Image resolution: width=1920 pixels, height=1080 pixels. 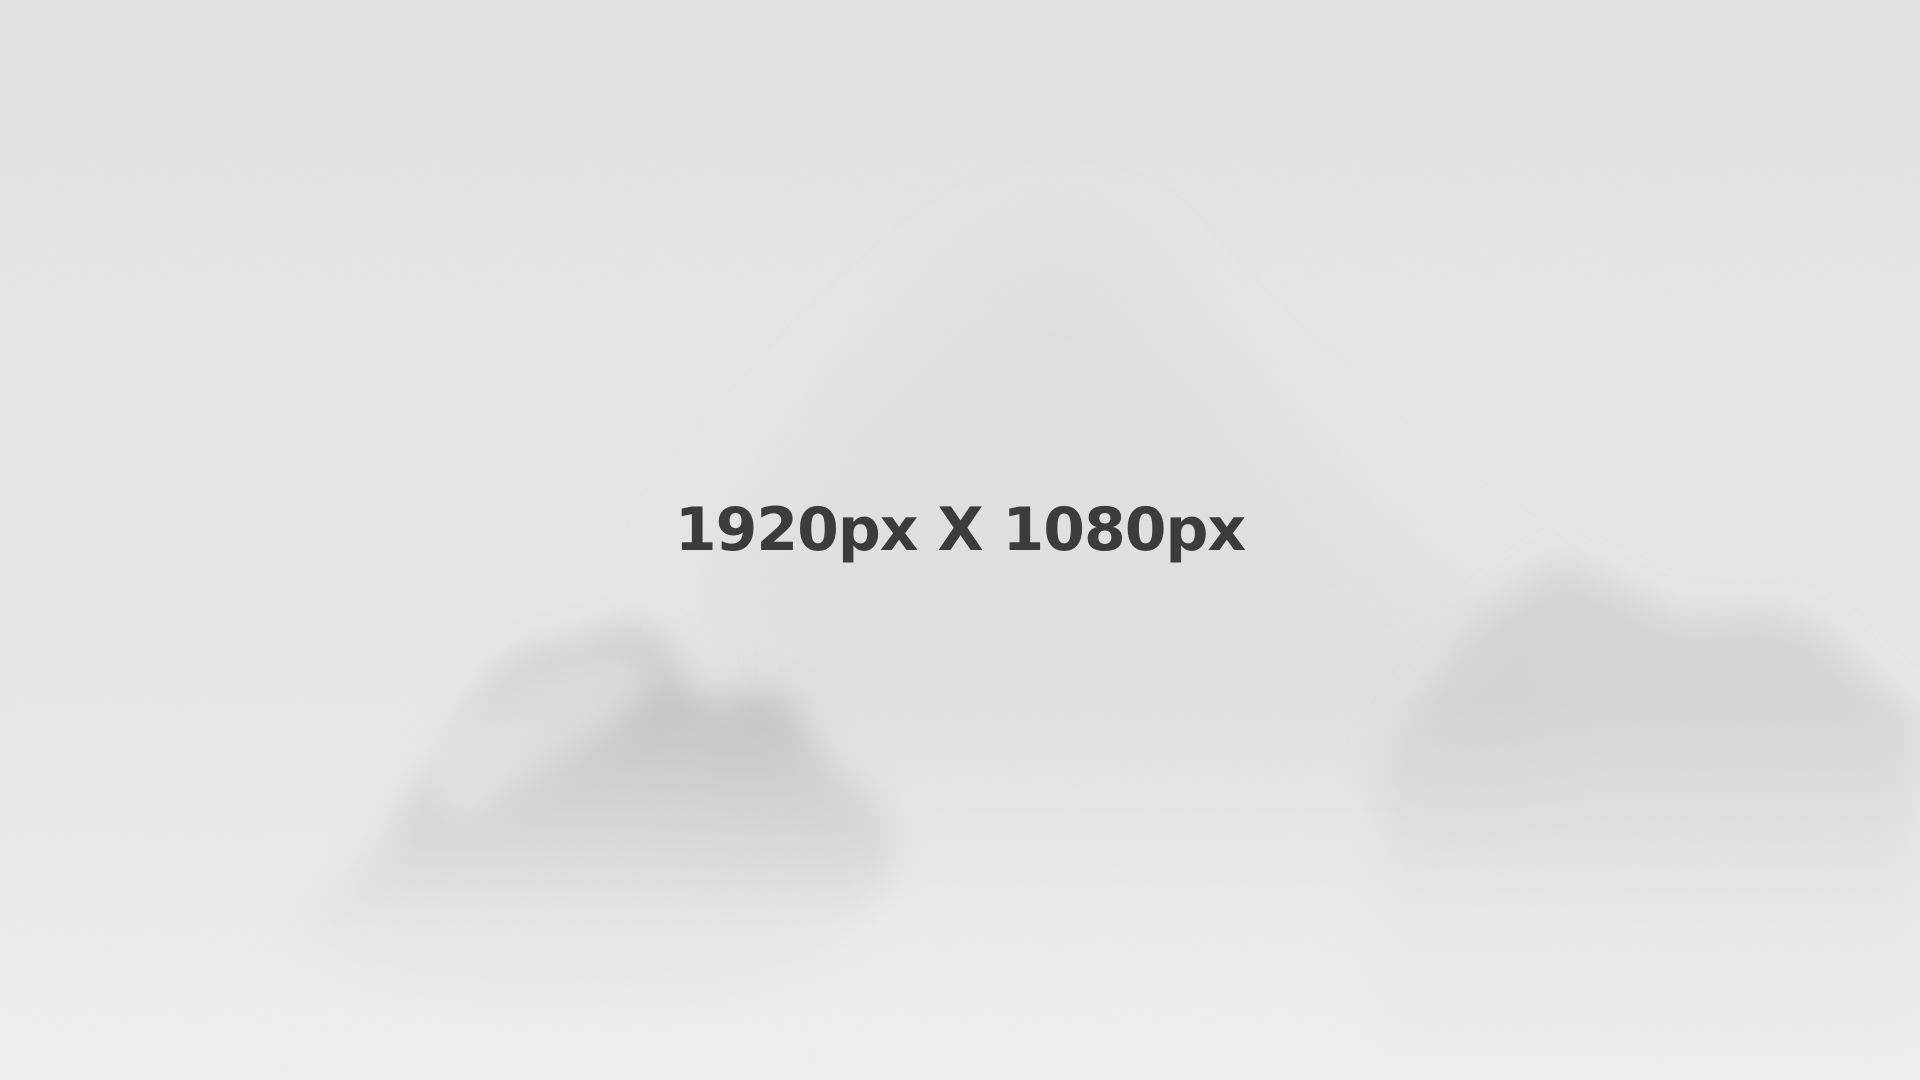 I want to click on dimension-label: 1920px X 1080px, so click(x=960, y=530).